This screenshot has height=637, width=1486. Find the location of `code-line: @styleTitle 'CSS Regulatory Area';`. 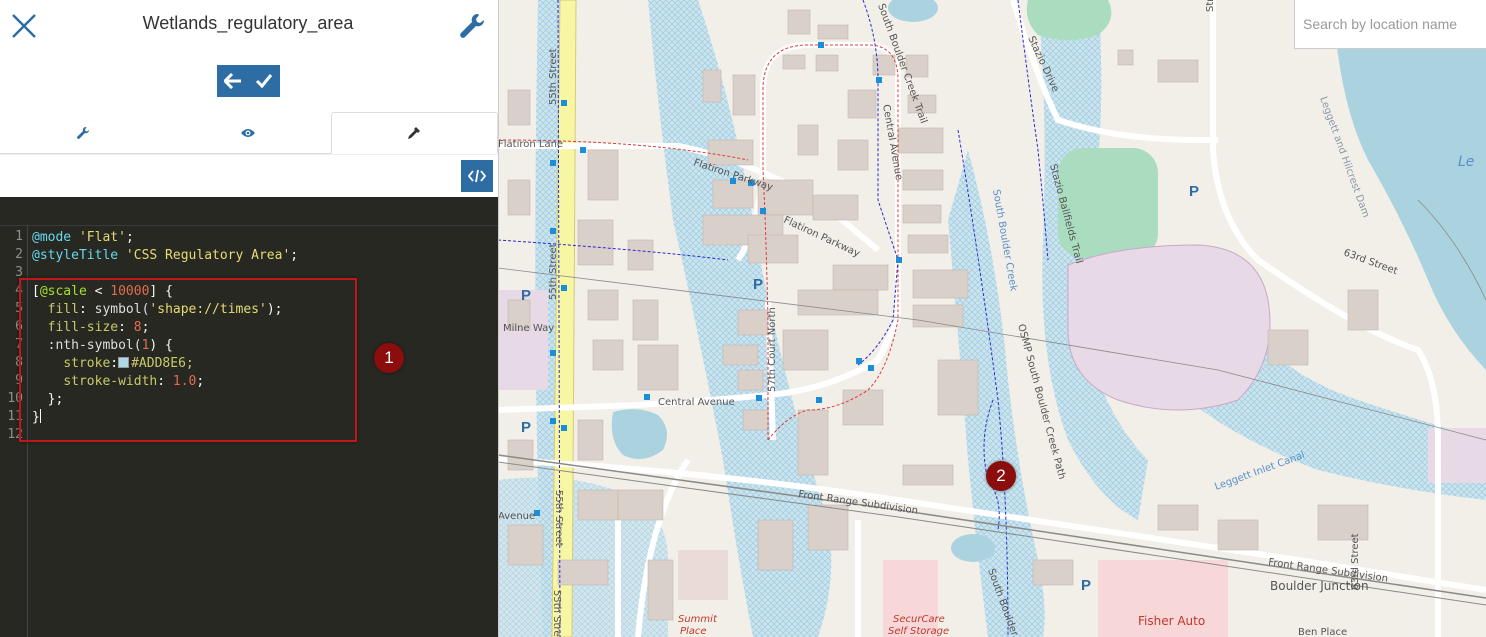

code-line: @styleTitle 'CSS Regulatory Area'; is located at coordinates (165, 255).